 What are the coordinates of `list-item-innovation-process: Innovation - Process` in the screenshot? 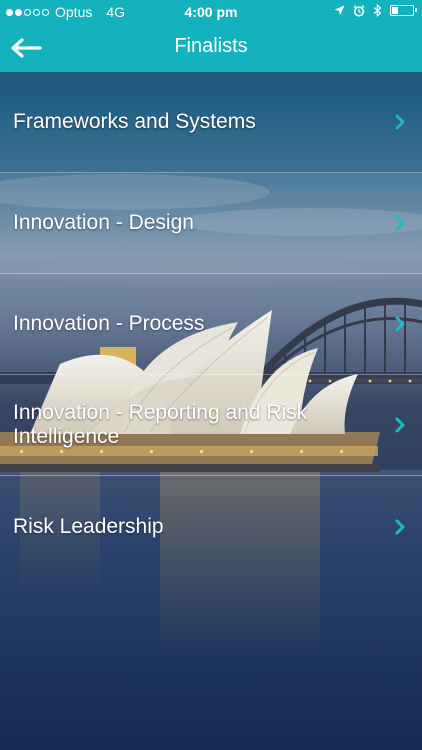 It's located at (211, 324).